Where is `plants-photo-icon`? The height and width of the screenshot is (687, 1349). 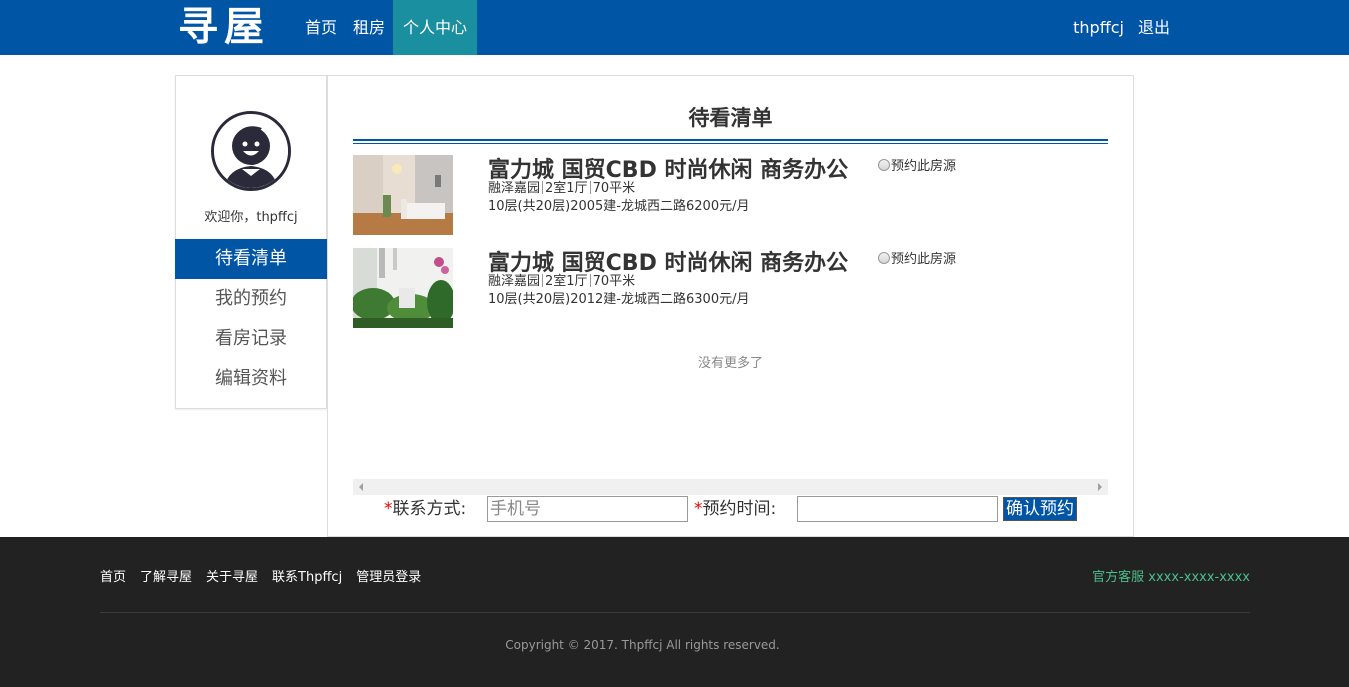
plants-photo-icon is located at coordinates (403, 288).